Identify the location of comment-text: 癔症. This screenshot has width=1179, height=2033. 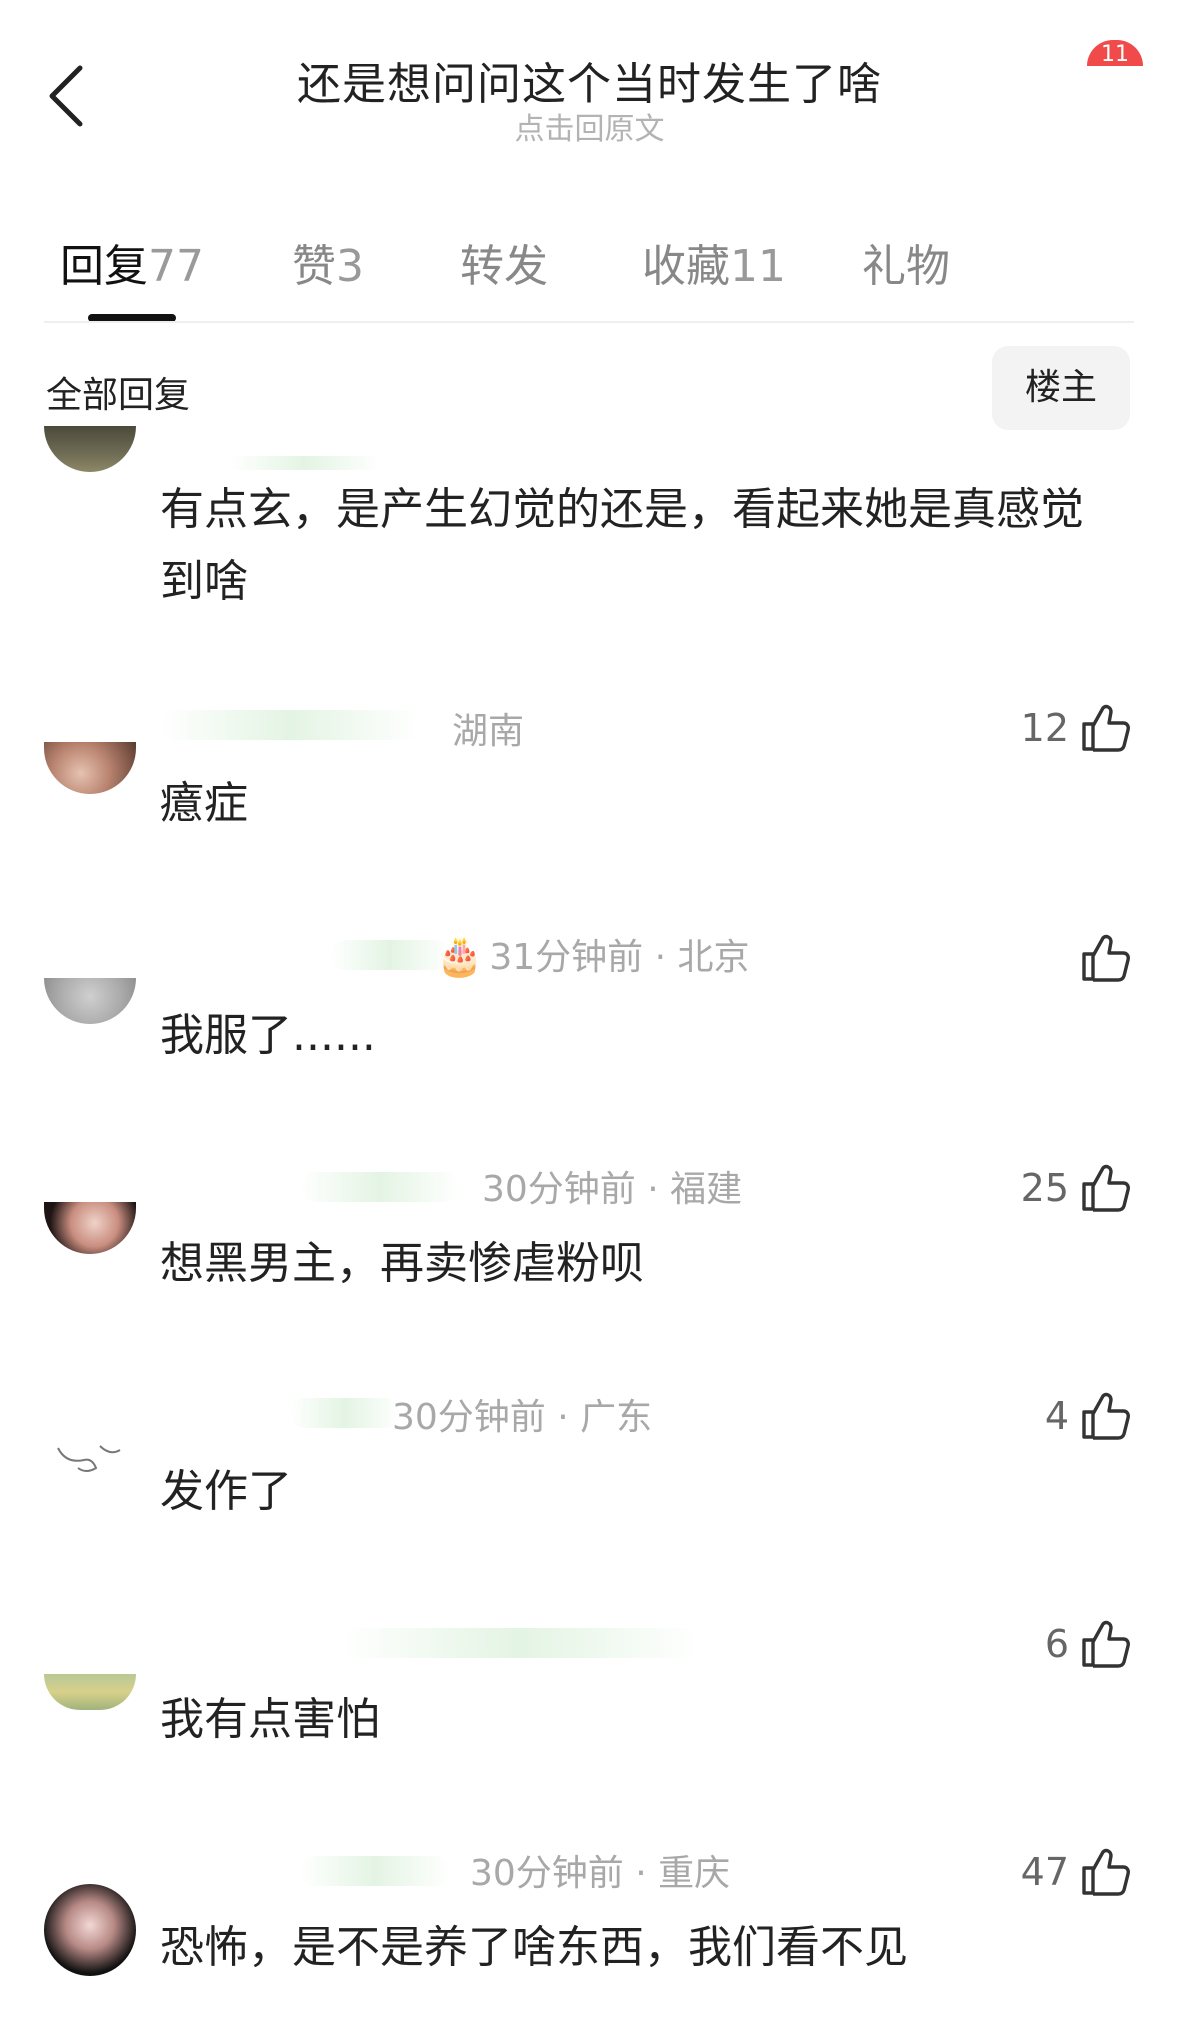
(204, 803).